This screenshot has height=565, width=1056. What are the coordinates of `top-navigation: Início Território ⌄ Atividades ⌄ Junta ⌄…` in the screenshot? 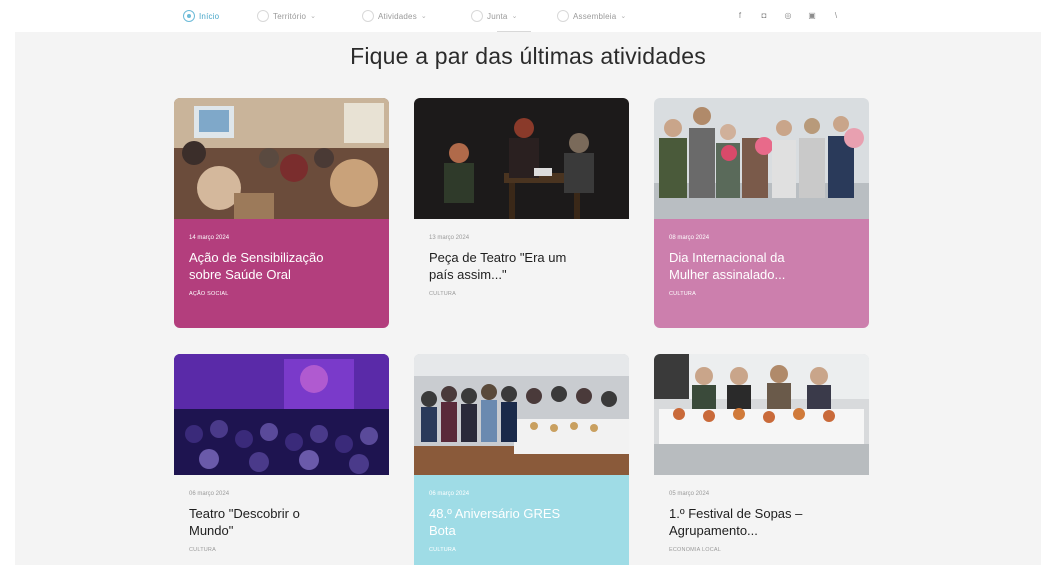 It's located at (528, 16).